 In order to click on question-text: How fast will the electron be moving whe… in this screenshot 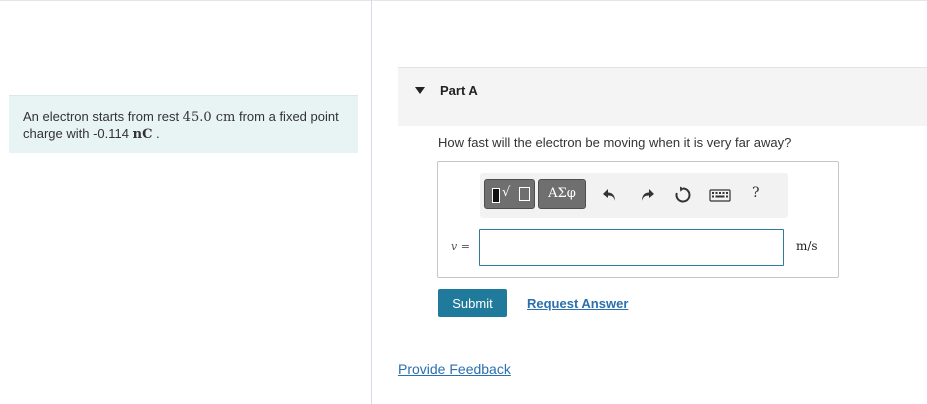, I will do `click(615, 142)`.